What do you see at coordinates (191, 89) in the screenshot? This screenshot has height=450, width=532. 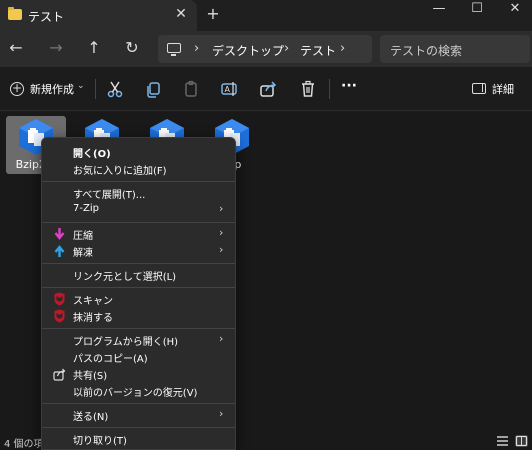 I see `paste-icon` at bounding box center [191, 89].